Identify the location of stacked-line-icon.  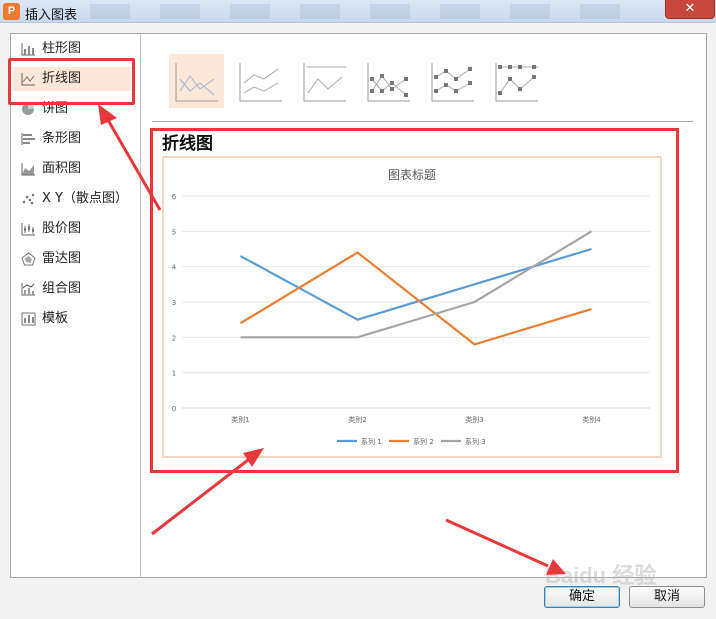
(260, 82).